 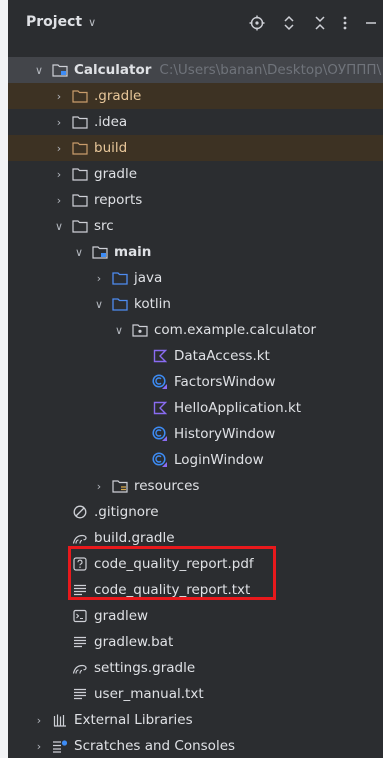 What do you see at coordinates (195, 642) in the screenshot?
I see `tree-row-gradlew-bat: gradlew.bat` at bounding box center [195, 642].